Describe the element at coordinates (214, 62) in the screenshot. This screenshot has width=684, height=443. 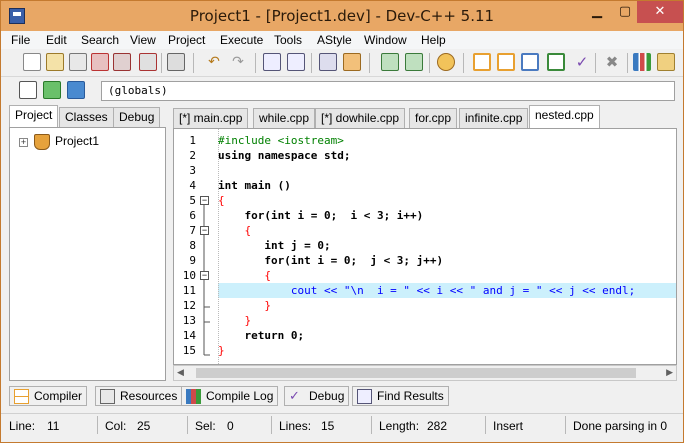
I see `undo-icon: ↶` at that location.